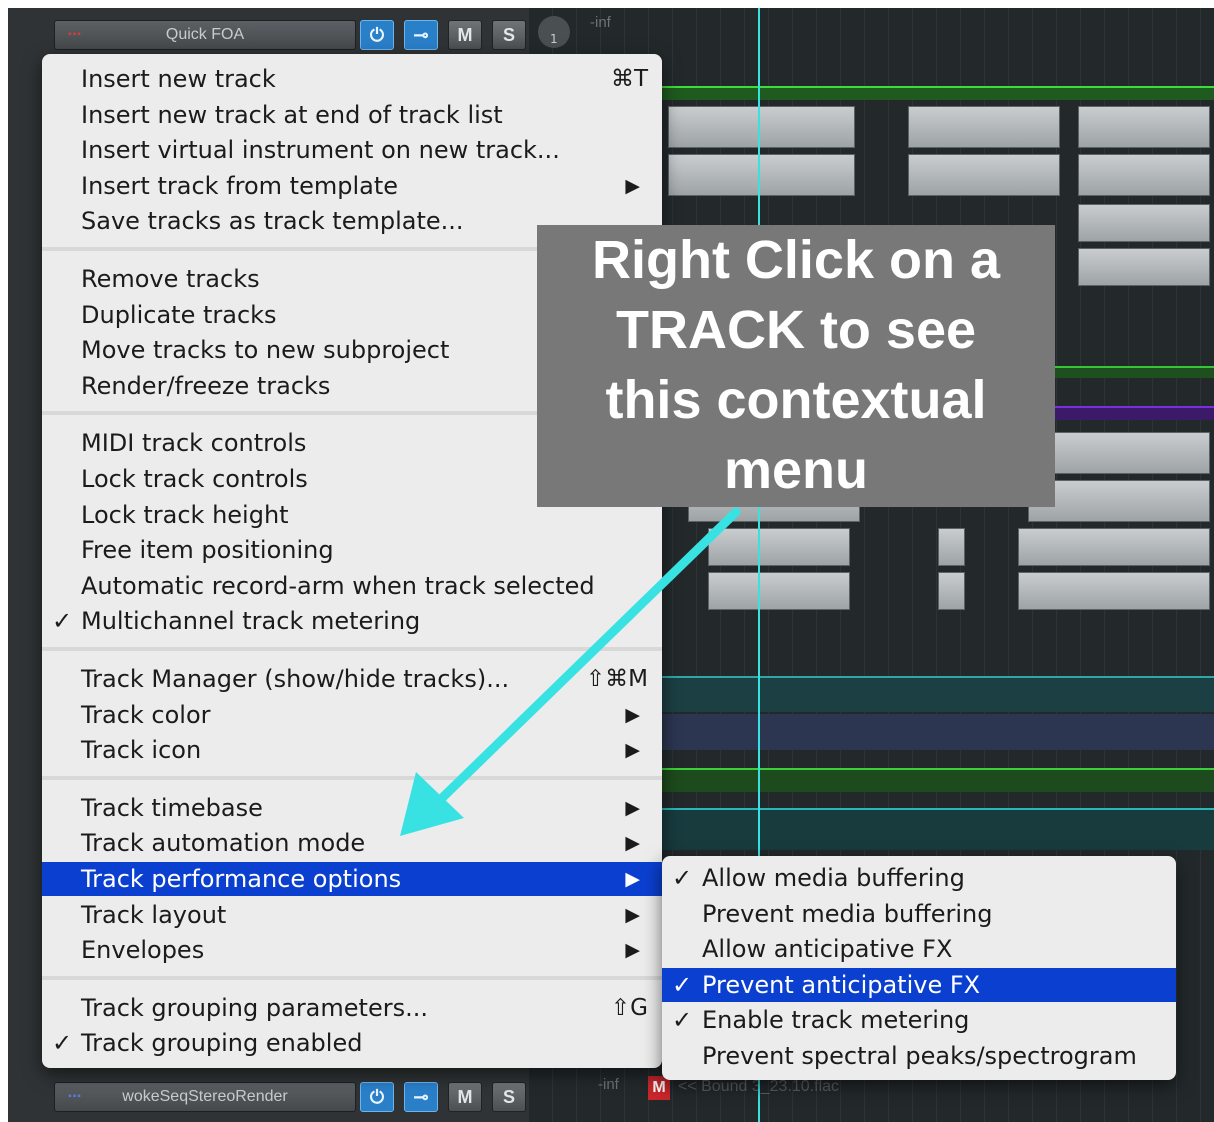 Image resolution: width=1214 pixels, height=1122 pixels. I want to click on callout-line: Right Click on a, so click(796, 260).